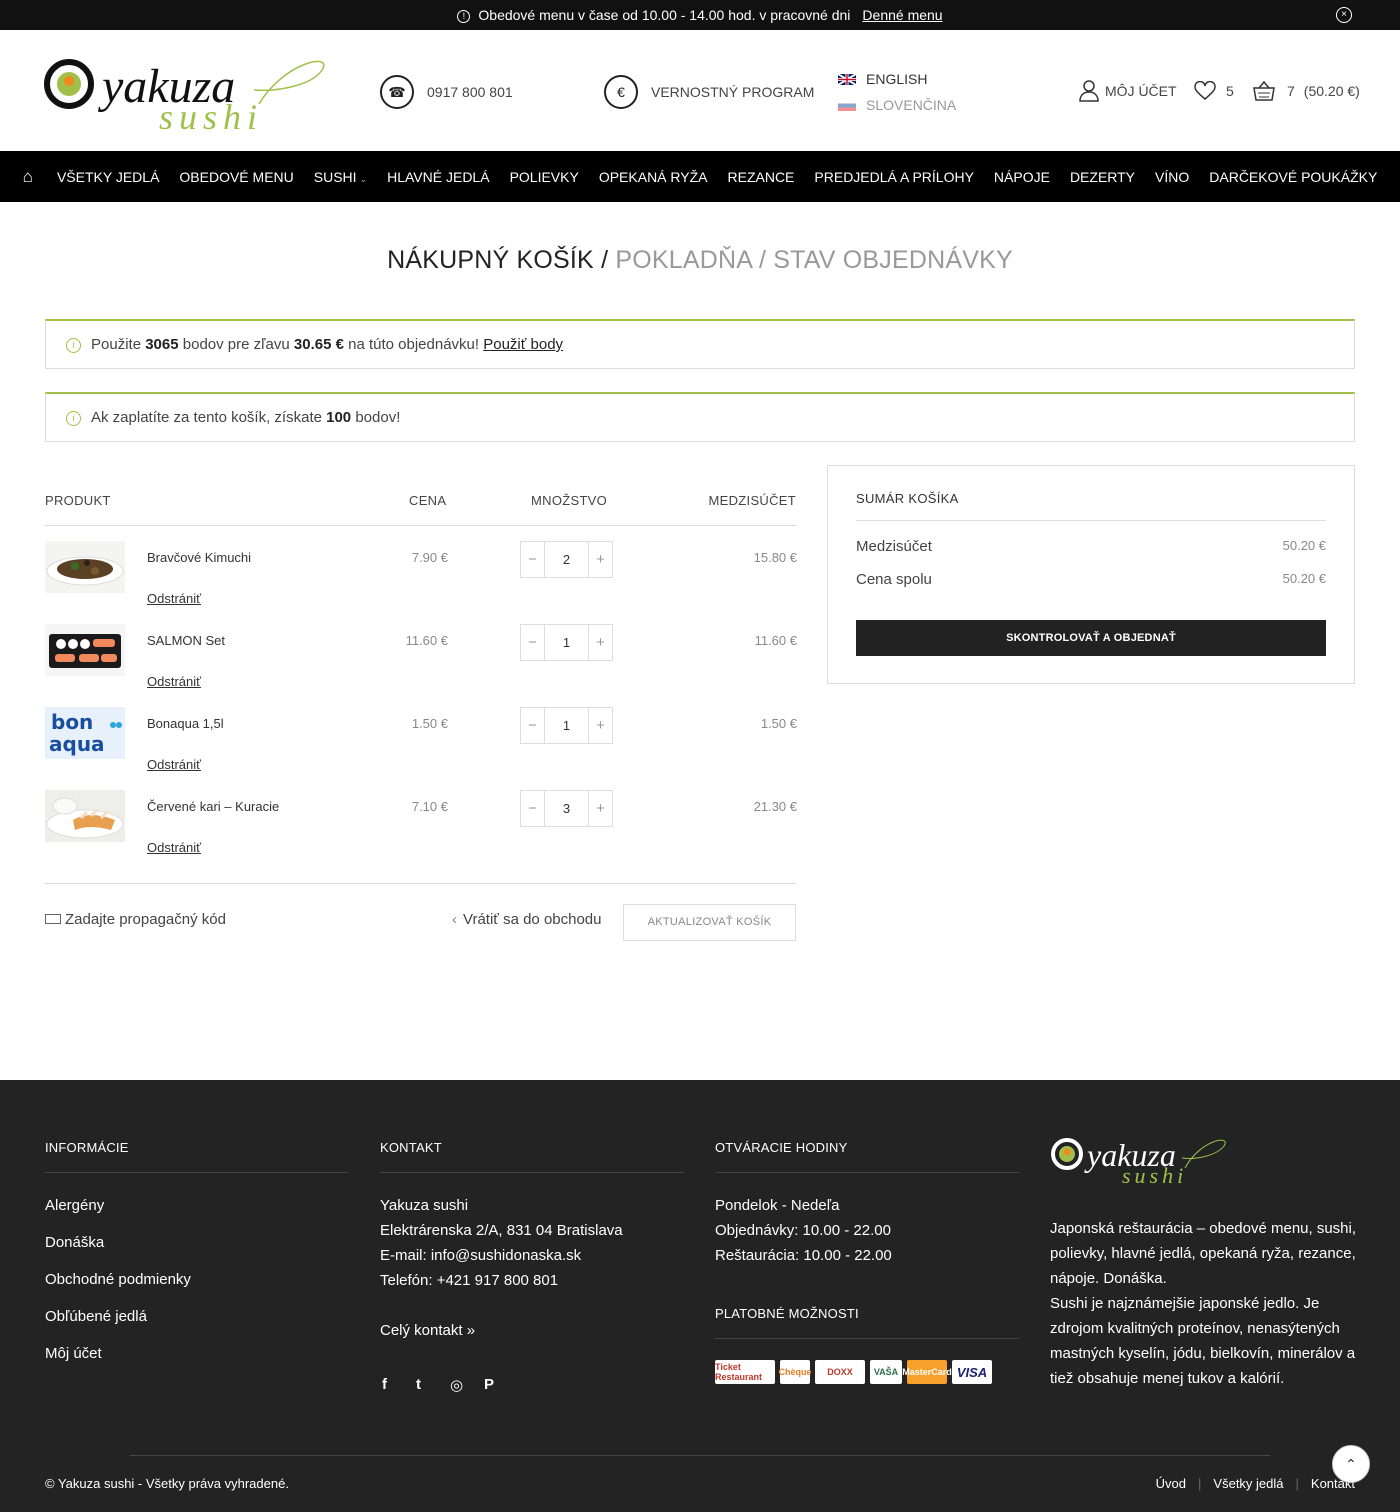 Image resolution: width=1400 pixels, height=1512 pixels. I want to click on nav-item-desserts: DEZERTY, so click(1102, 177).